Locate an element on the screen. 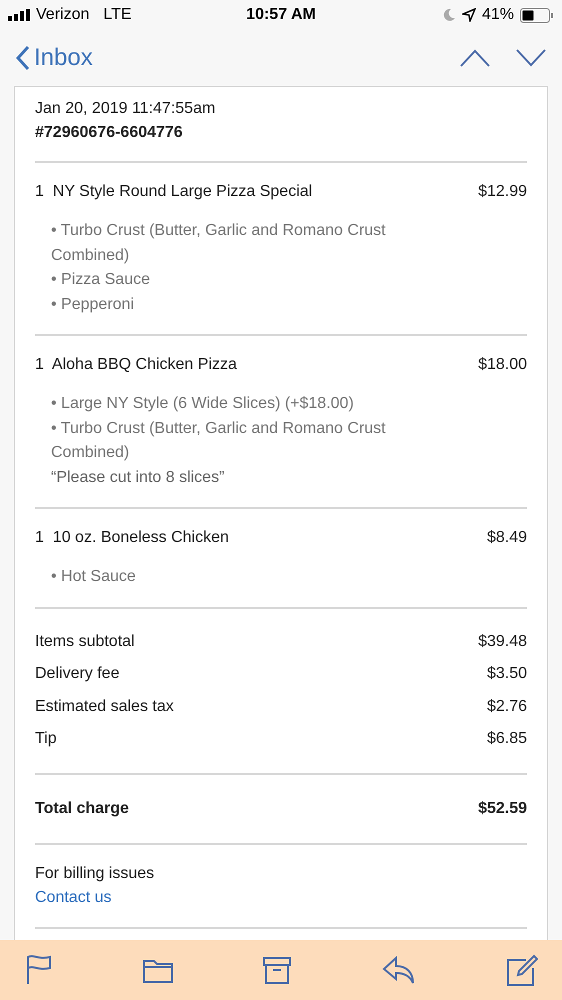 Image resolution: width=562 pixels, height=1000 pixels. battery-icon is located at coordinates (537, 15).